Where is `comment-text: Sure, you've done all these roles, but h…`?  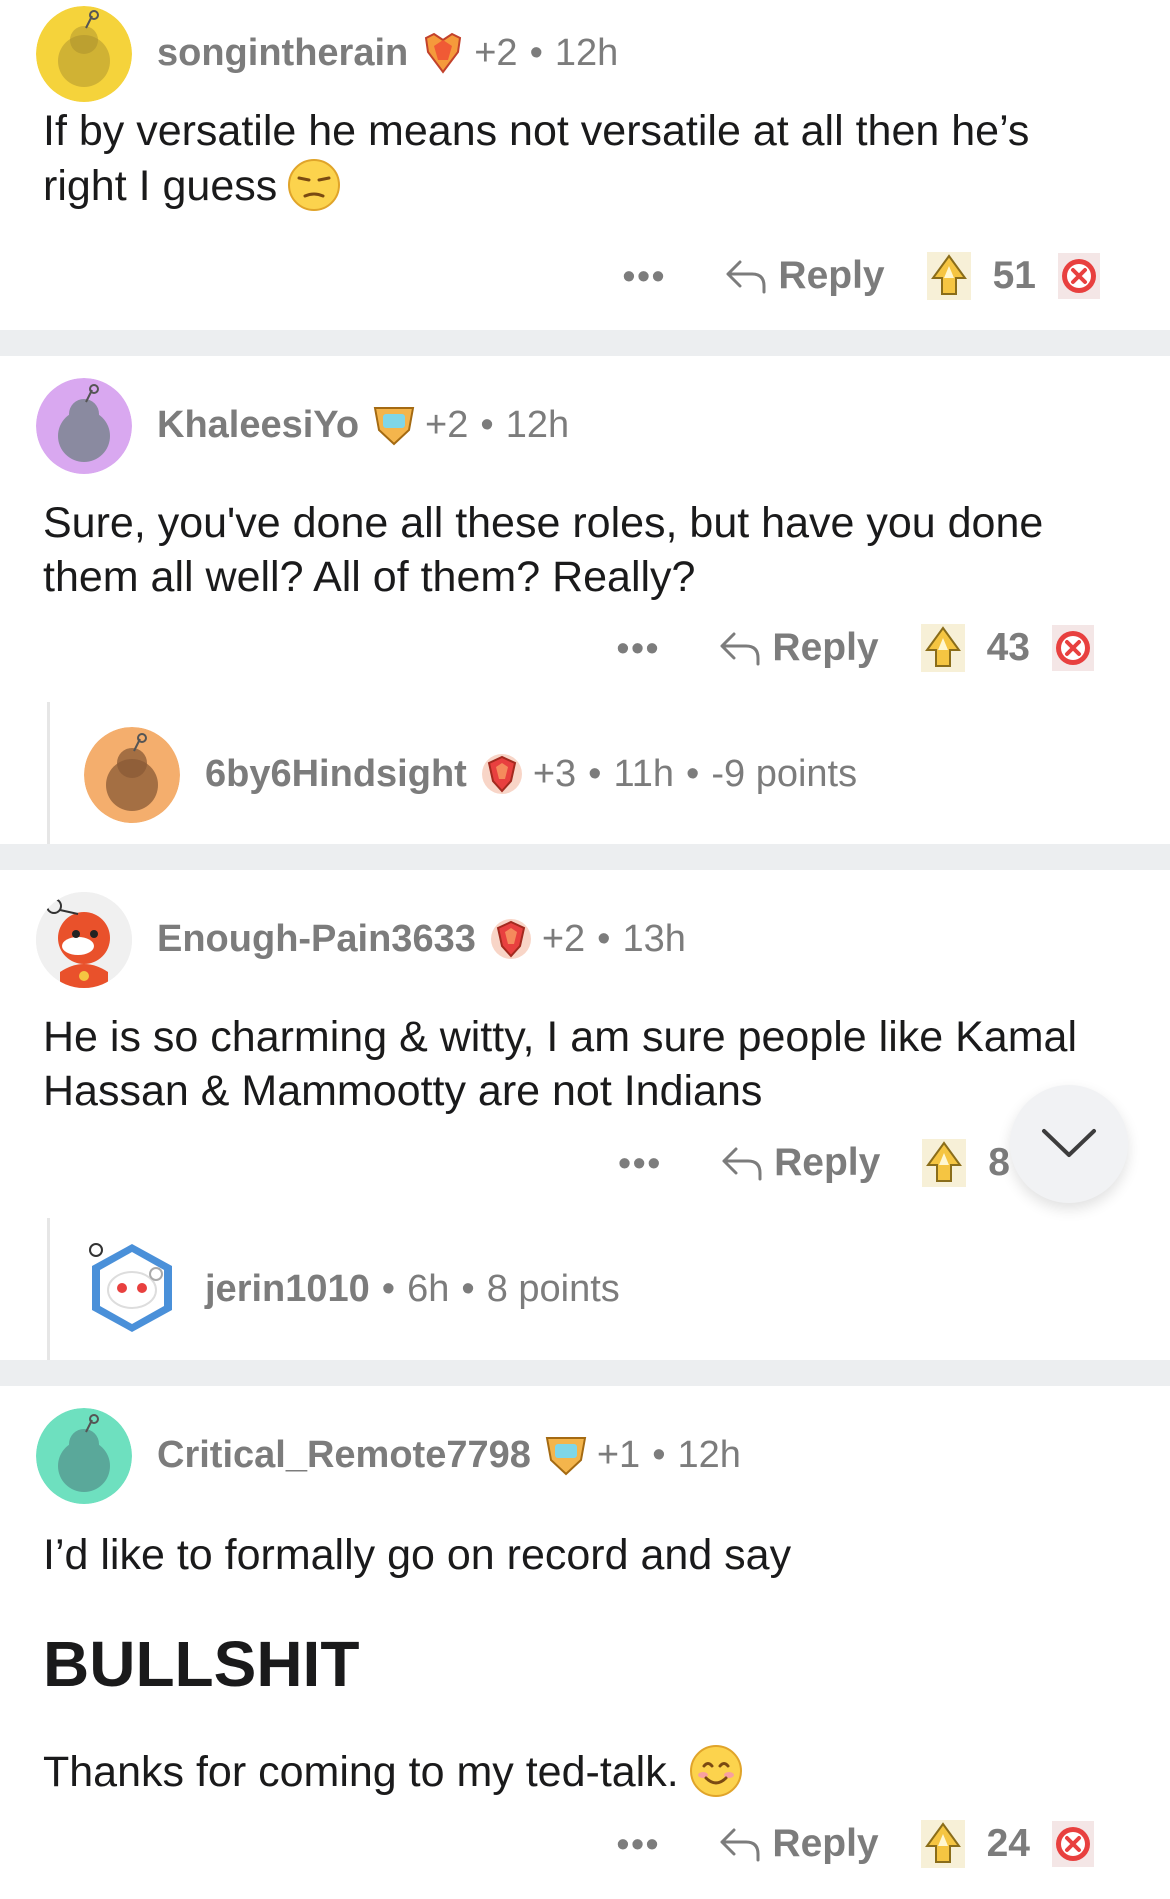 comment-text: Sure, you've done all these roles, but h… is located at coordinates (543, 550).